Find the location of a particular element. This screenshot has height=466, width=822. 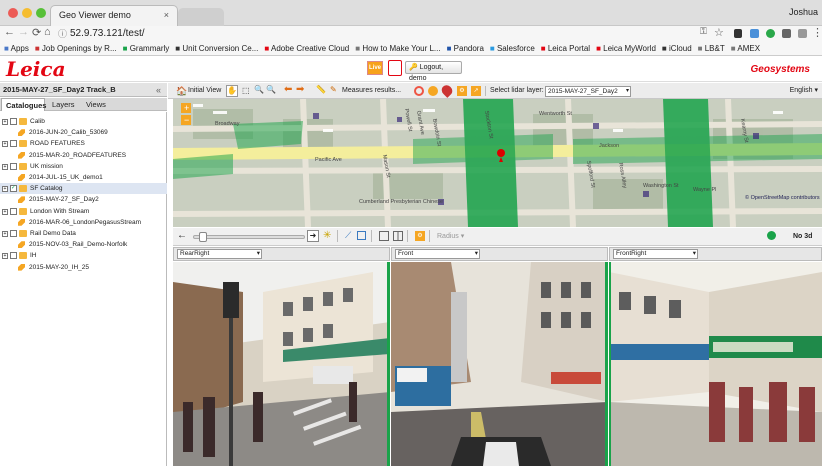

address-bar: ⓘ 52.9.73.121/test/ is located at coordinates (376, 34).